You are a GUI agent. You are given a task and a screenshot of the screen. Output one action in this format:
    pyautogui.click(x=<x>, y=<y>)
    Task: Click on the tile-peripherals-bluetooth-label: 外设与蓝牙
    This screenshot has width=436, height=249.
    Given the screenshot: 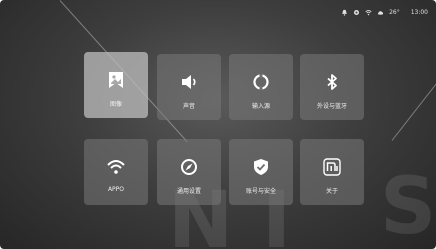 What is the action you would take?
    pyautogui.click(x=331, y=106)
    